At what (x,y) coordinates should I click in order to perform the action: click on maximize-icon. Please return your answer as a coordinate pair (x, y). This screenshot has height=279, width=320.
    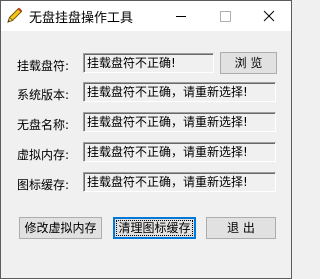
    Looking at the image, I should click on (225, 16).